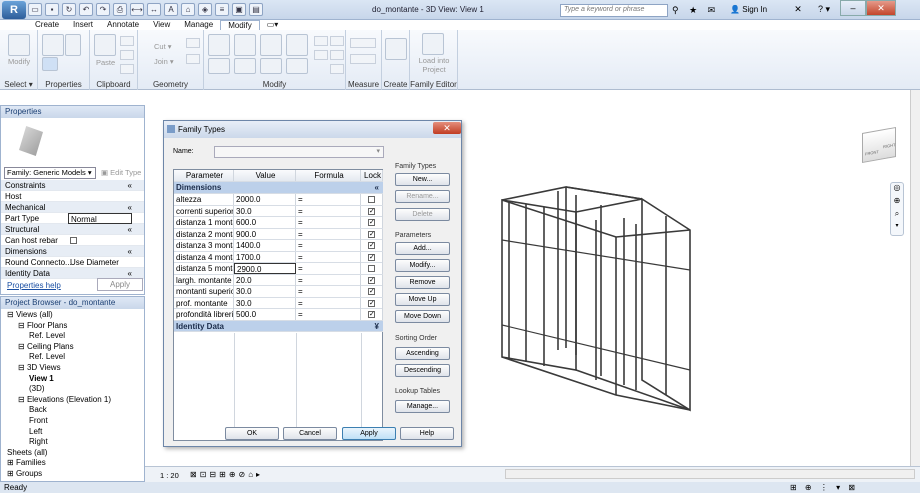 The image size is (920, 493). What do you see at coordinates (265, 257) in the screenshot?
I see `parameter-value: 1700.0` at bounding box center [265, 257].